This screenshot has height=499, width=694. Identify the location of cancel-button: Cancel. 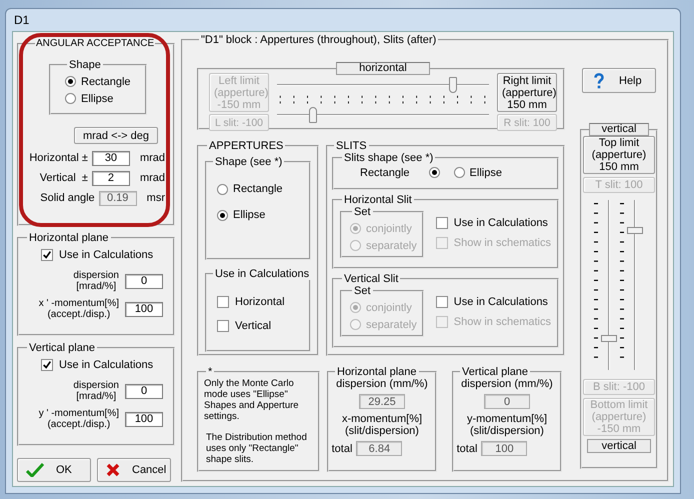
(134, 470).